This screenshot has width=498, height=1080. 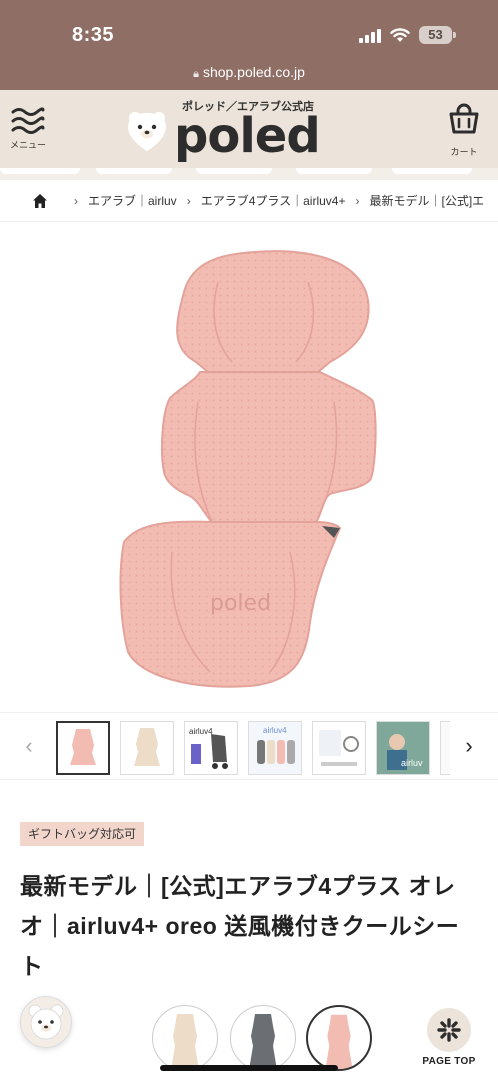 I want to click on battery-indicator: 53, so click(x=437, y=35).